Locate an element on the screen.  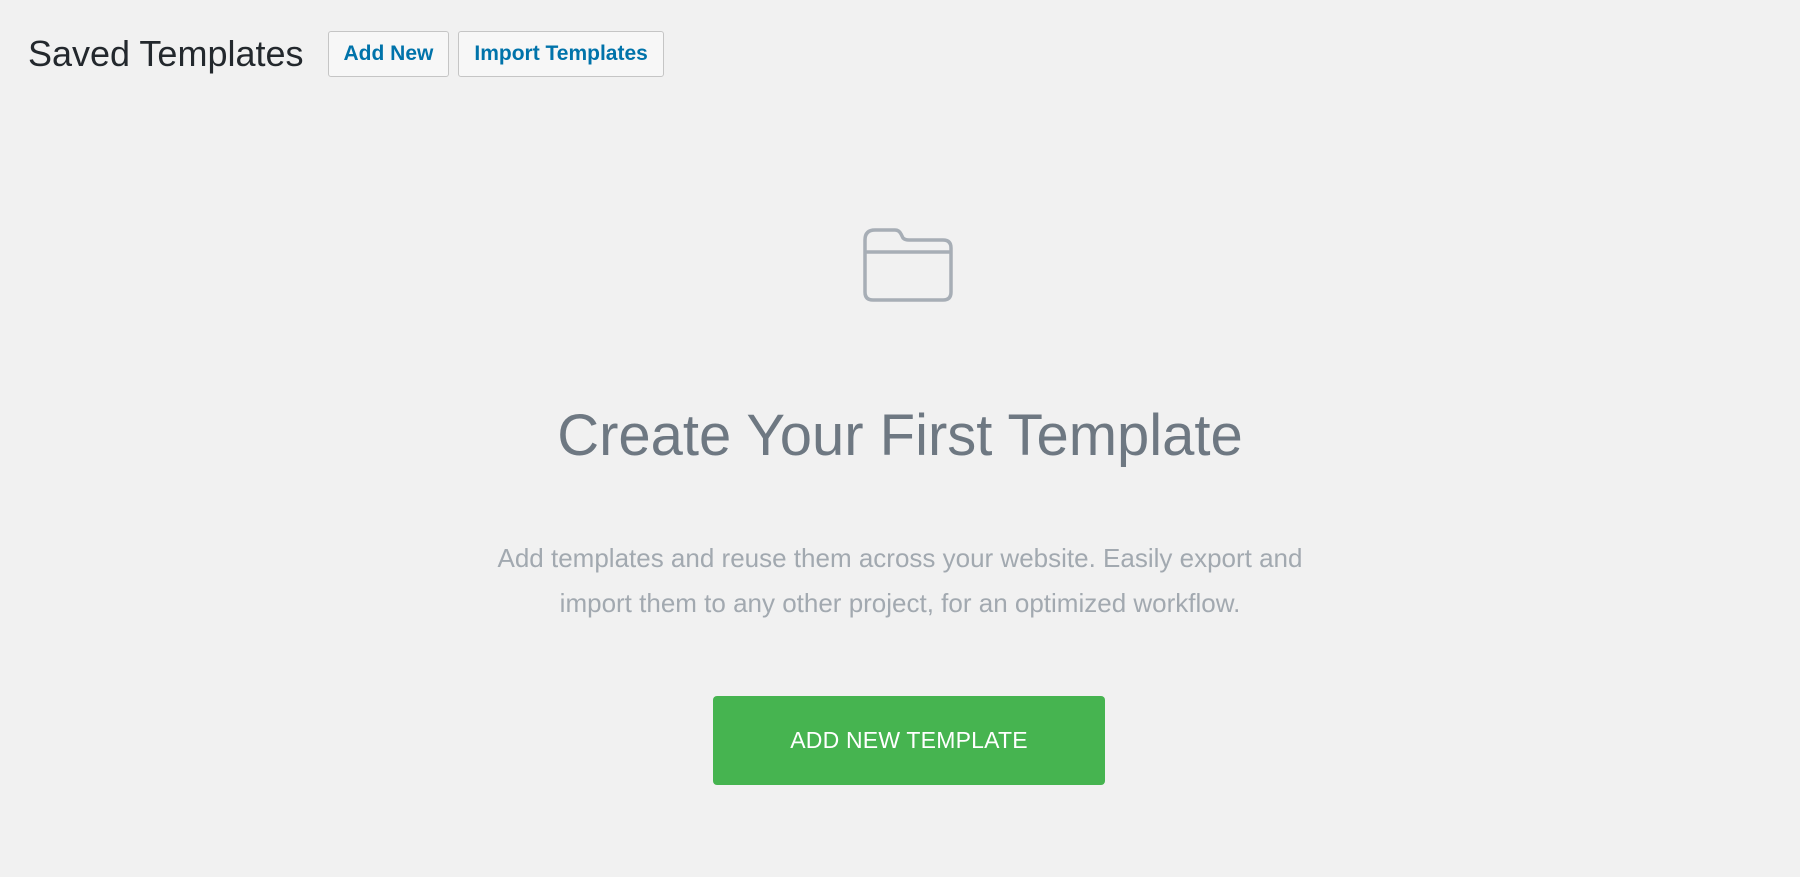
folder-icon is located at coordinates (908, 265).